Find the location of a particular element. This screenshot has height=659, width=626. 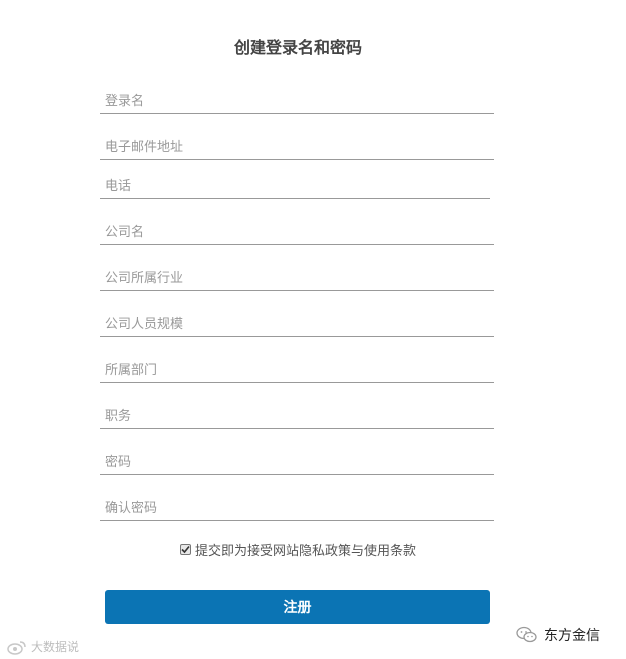

agreement-row: 提交即为接受网站隐私政策与使用条款 is located at coordinates (298, 549).